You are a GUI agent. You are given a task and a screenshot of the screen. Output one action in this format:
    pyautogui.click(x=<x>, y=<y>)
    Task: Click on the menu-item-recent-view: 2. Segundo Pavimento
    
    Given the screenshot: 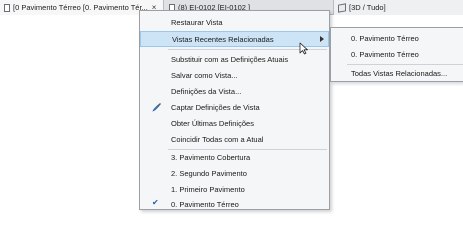 What is the action you would take?
    pyautogui.click(x=234, y=173)
    